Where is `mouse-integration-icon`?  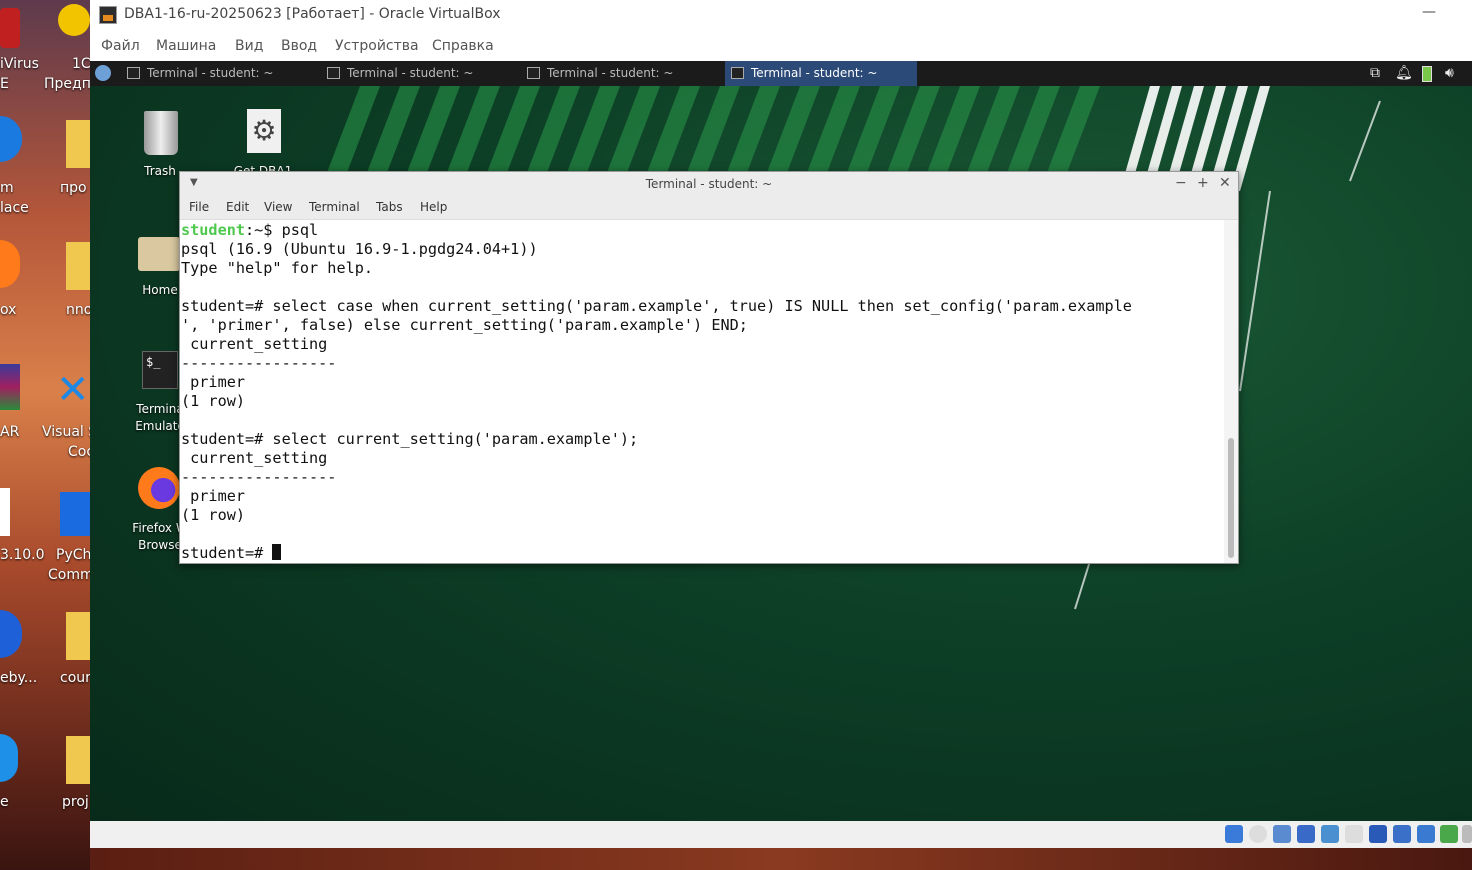 mouse-integration-icon is located at coordinates (1449, 834).